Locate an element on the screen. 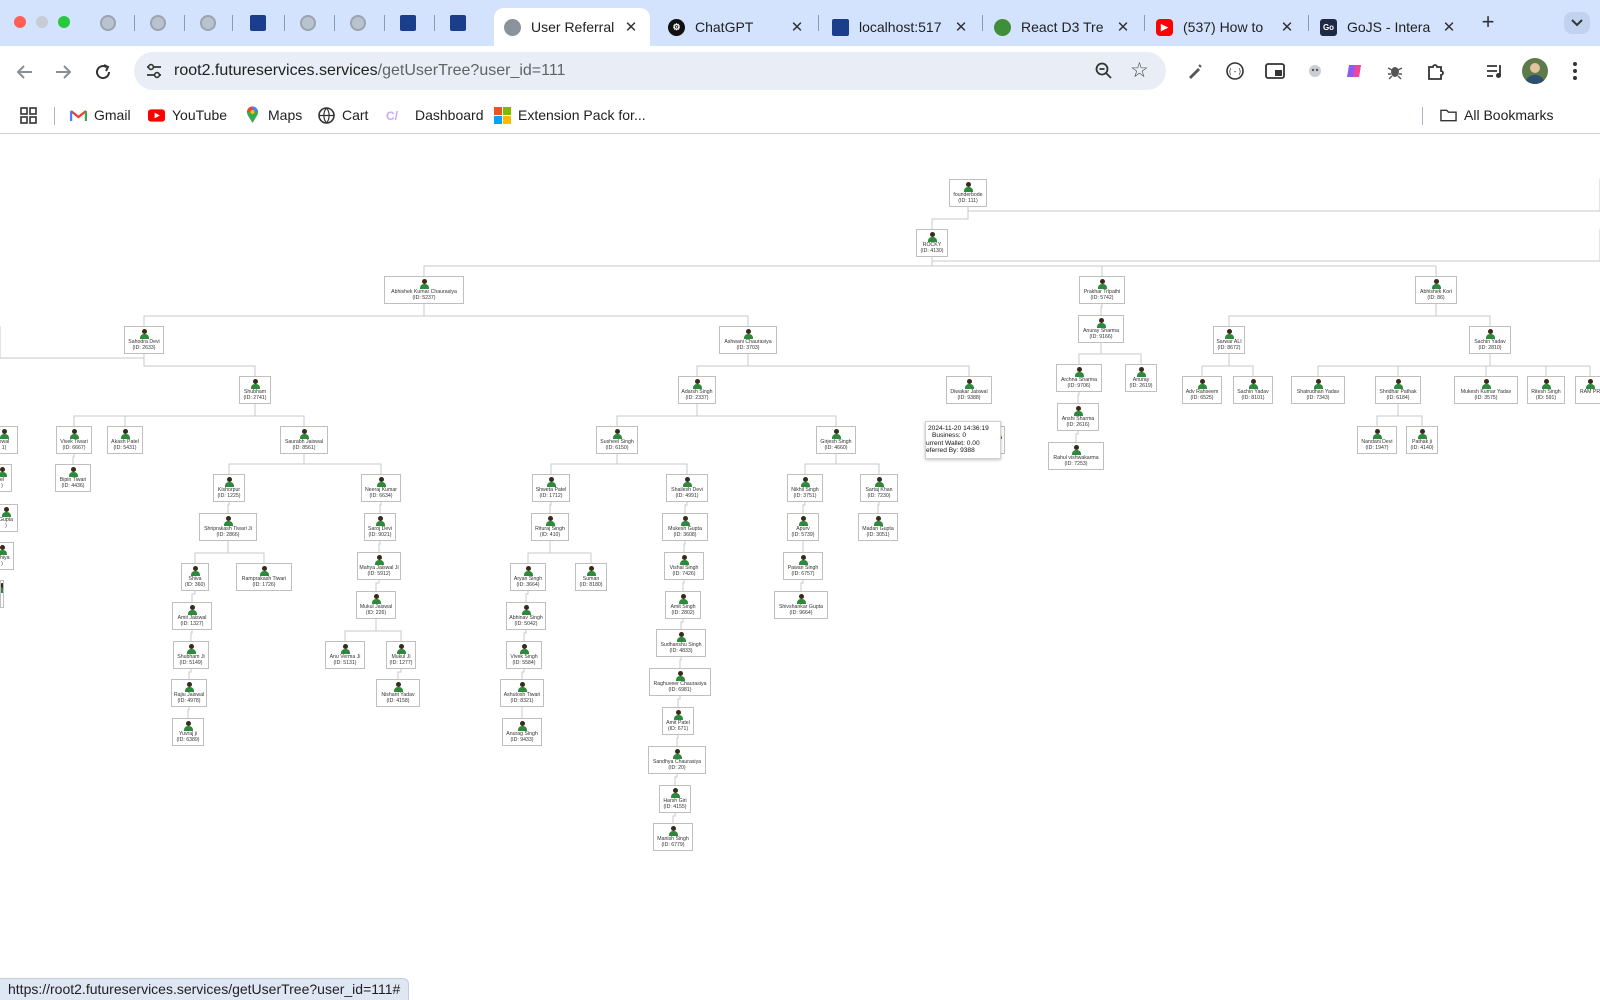  tab-gojs: Go GoJS - Intera ✕ is located at coordinates (1389, 27).